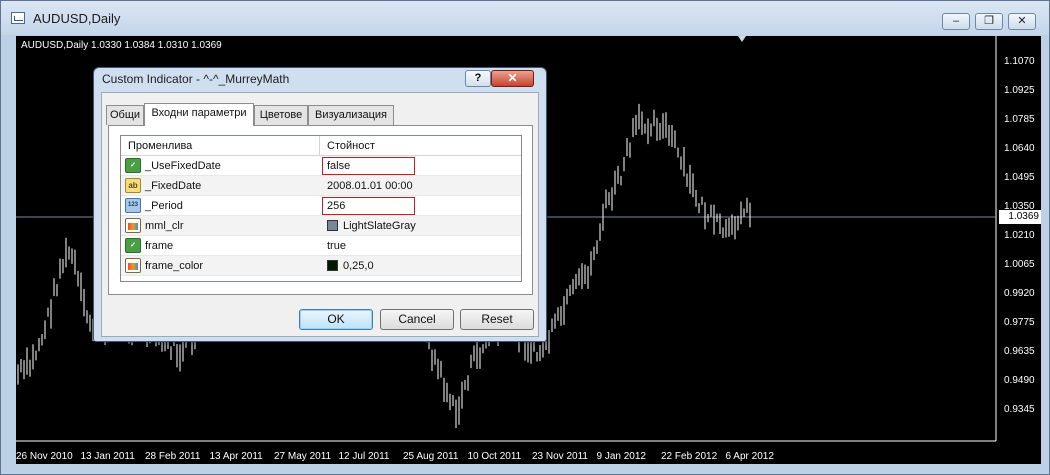  What do you see at coordinates (1019, 380) in the screenshot?
I see `price-tick-label: 0.9490` at bounding box center [1019, 380].